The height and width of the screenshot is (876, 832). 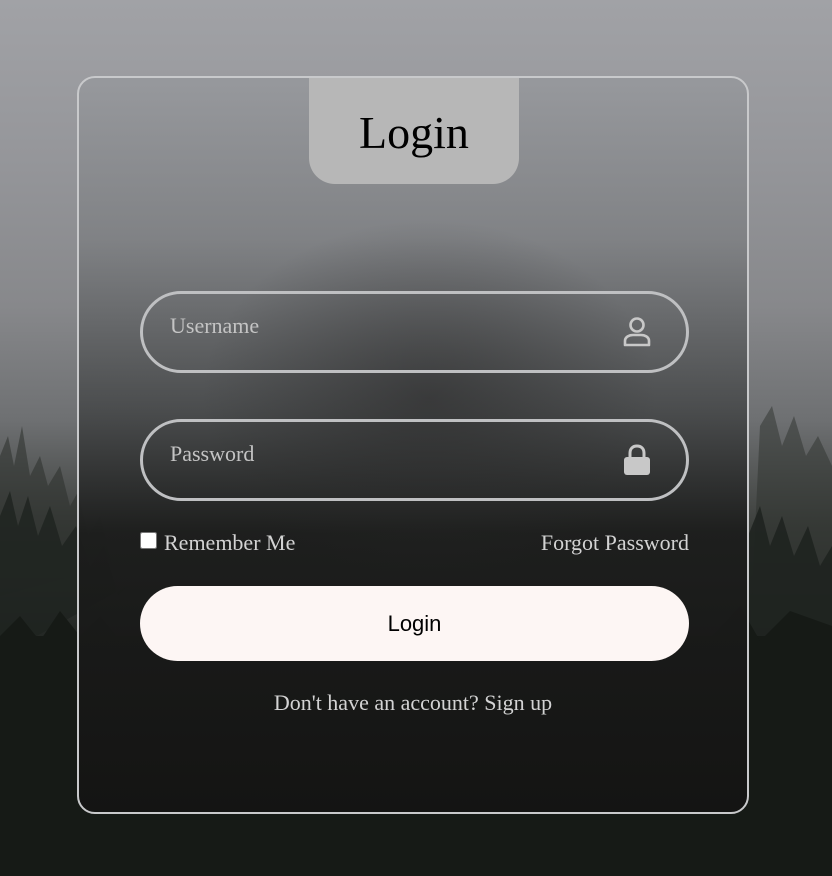 What do you see at coordinates (381, 332) in the screenshot?
I see `username-input` at bounding box center [381, 332].